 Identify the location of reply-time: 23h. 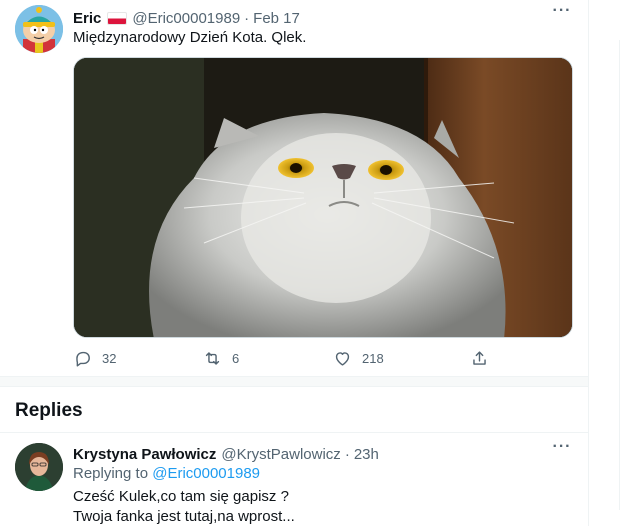
(366, 454).